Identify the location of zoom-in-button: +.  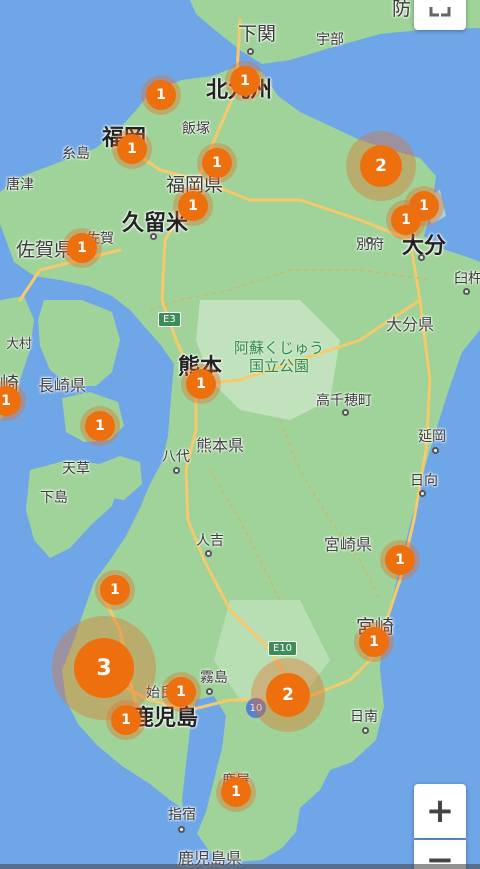
(440, 811).